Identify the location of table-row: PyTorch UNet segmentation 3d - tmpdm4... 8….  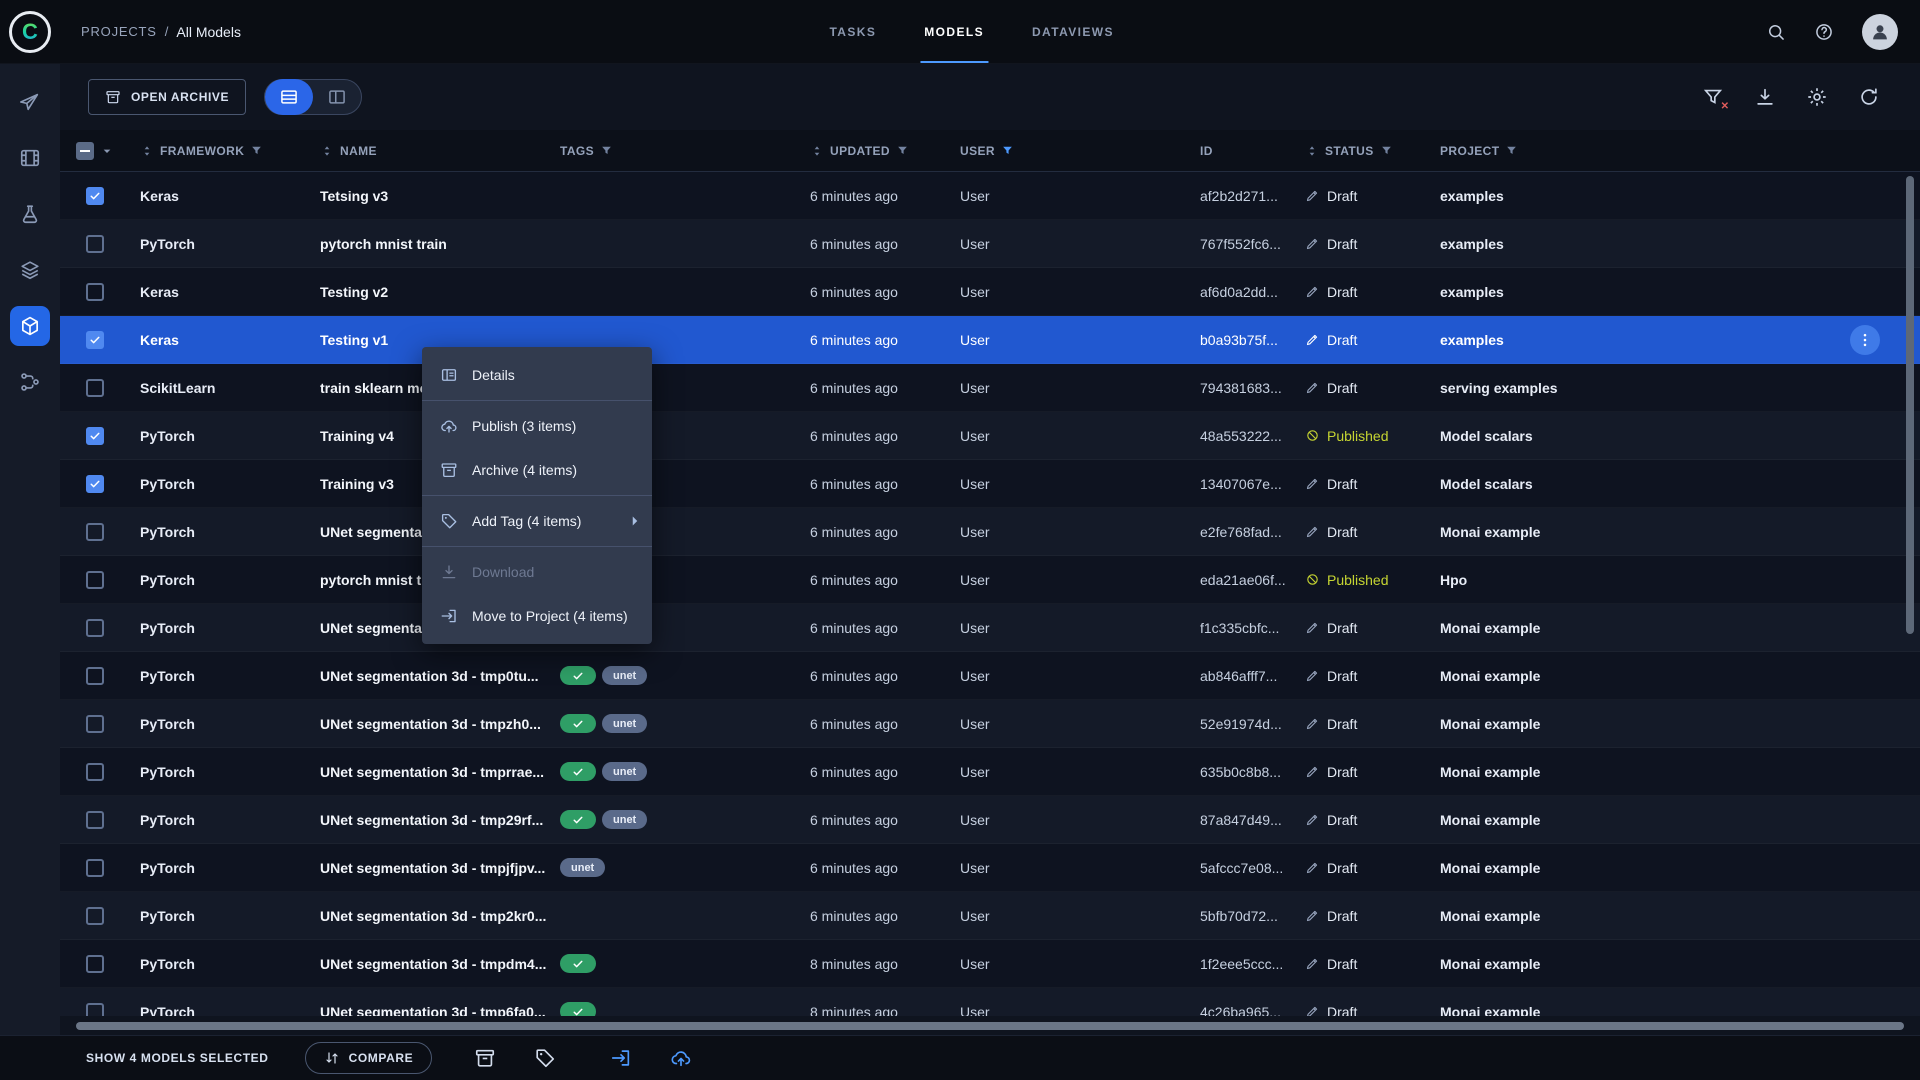
(990, 964).